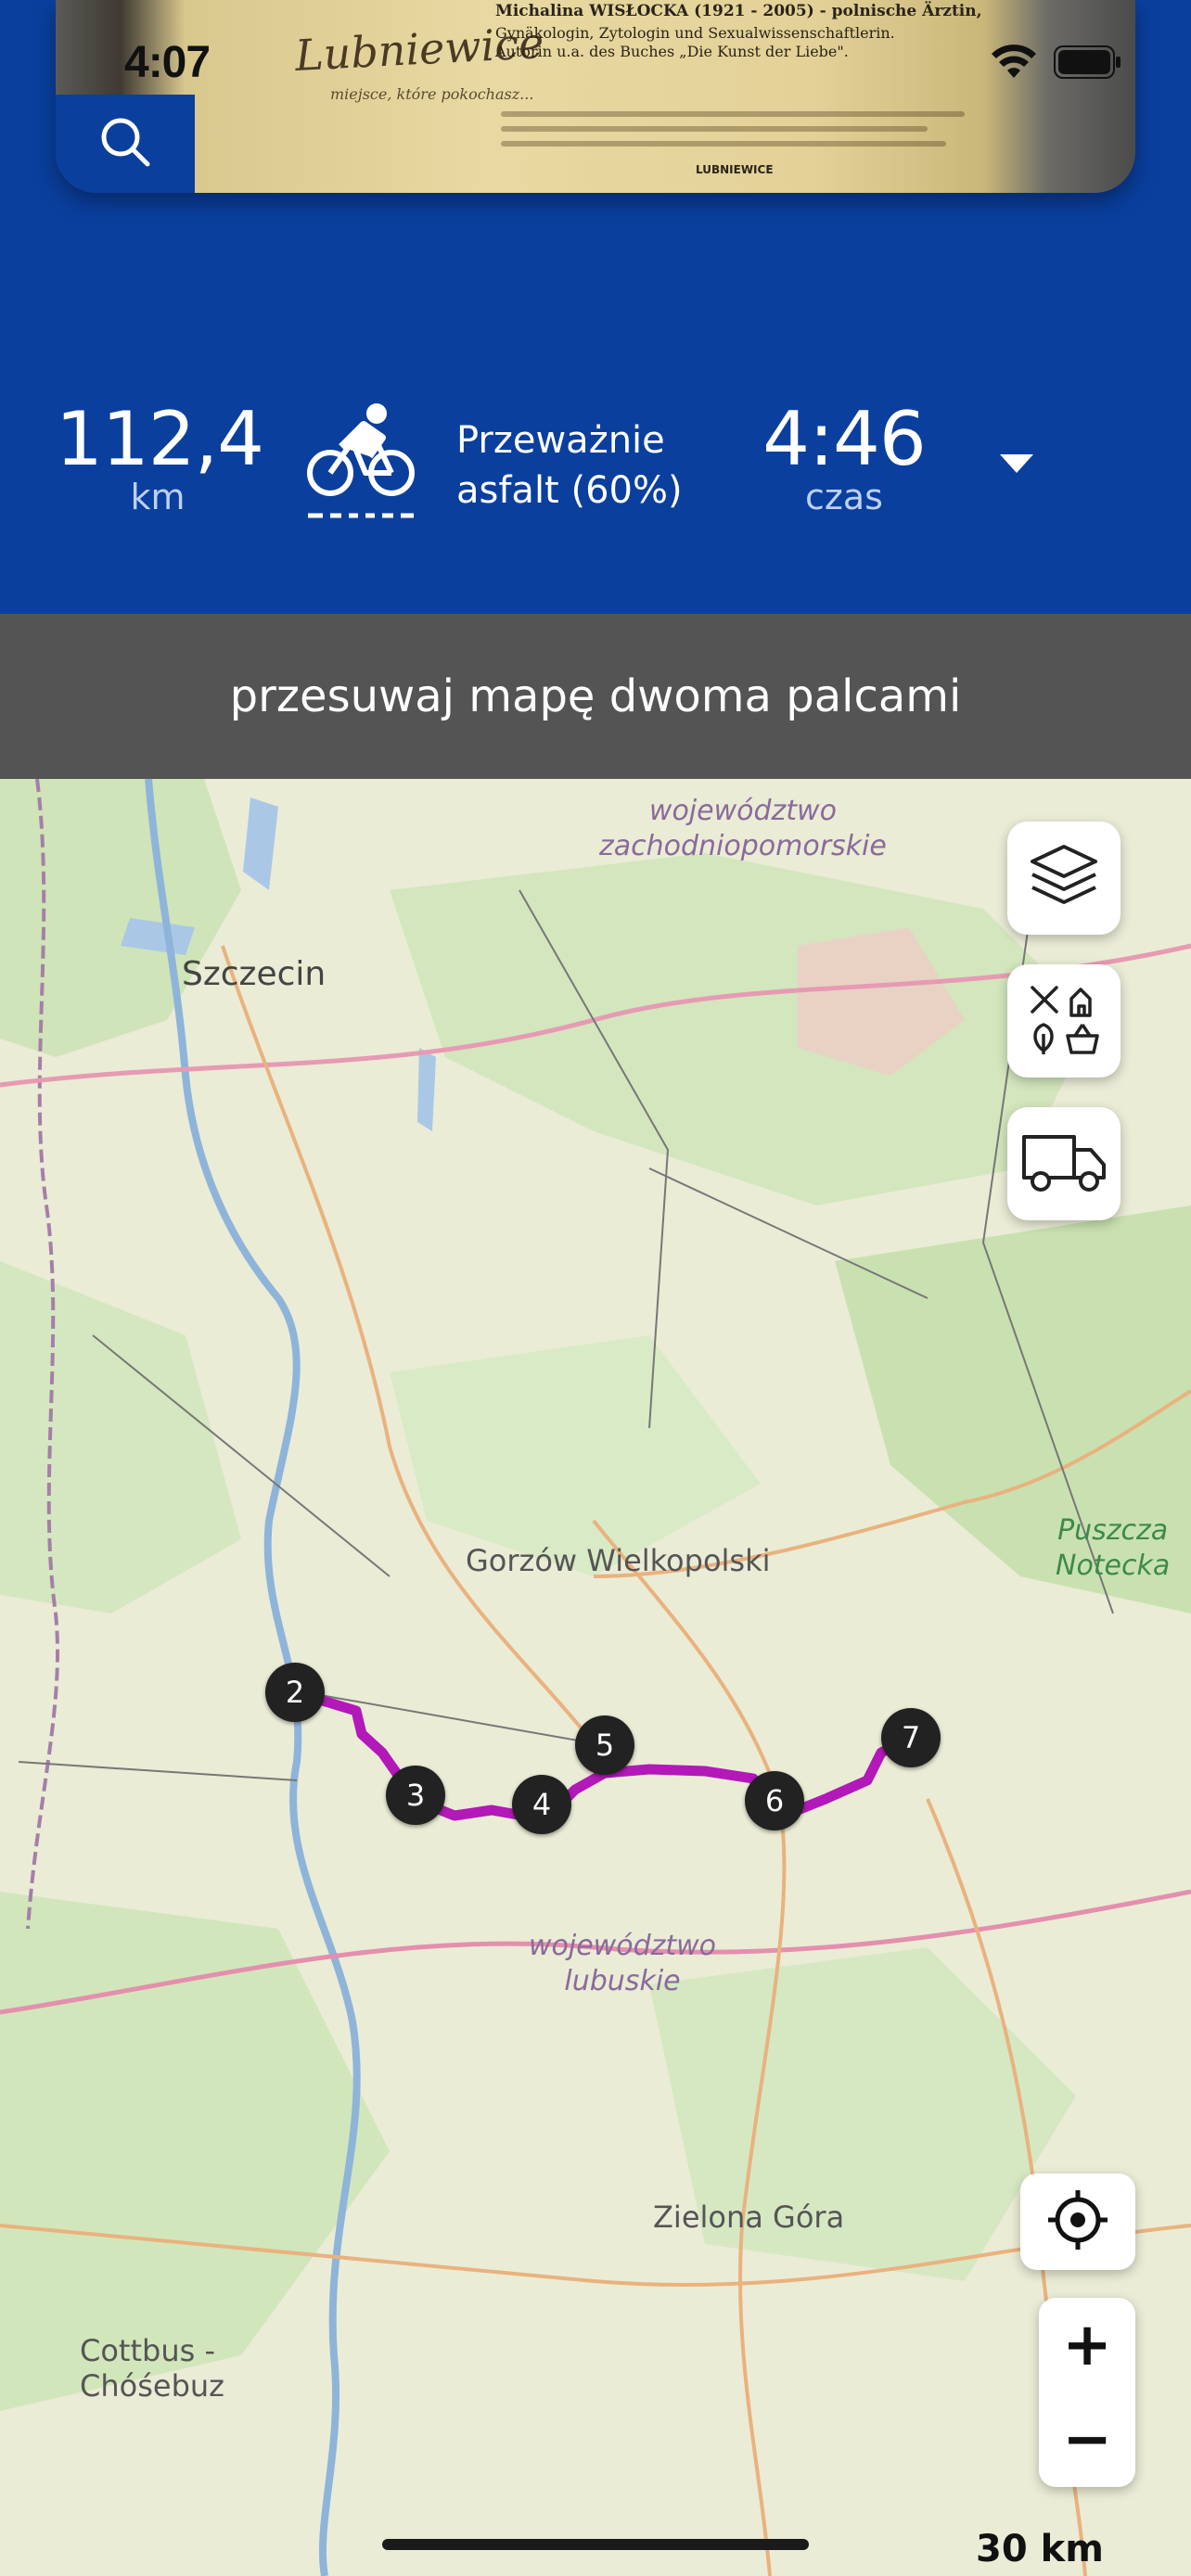 This screenshot has height=2576, width=1191. What do you see at coordinates (623, 1946) in the screenshot?
I see `map-label-region-lub-line-1: województwo` at bounding box center [623, 1946].